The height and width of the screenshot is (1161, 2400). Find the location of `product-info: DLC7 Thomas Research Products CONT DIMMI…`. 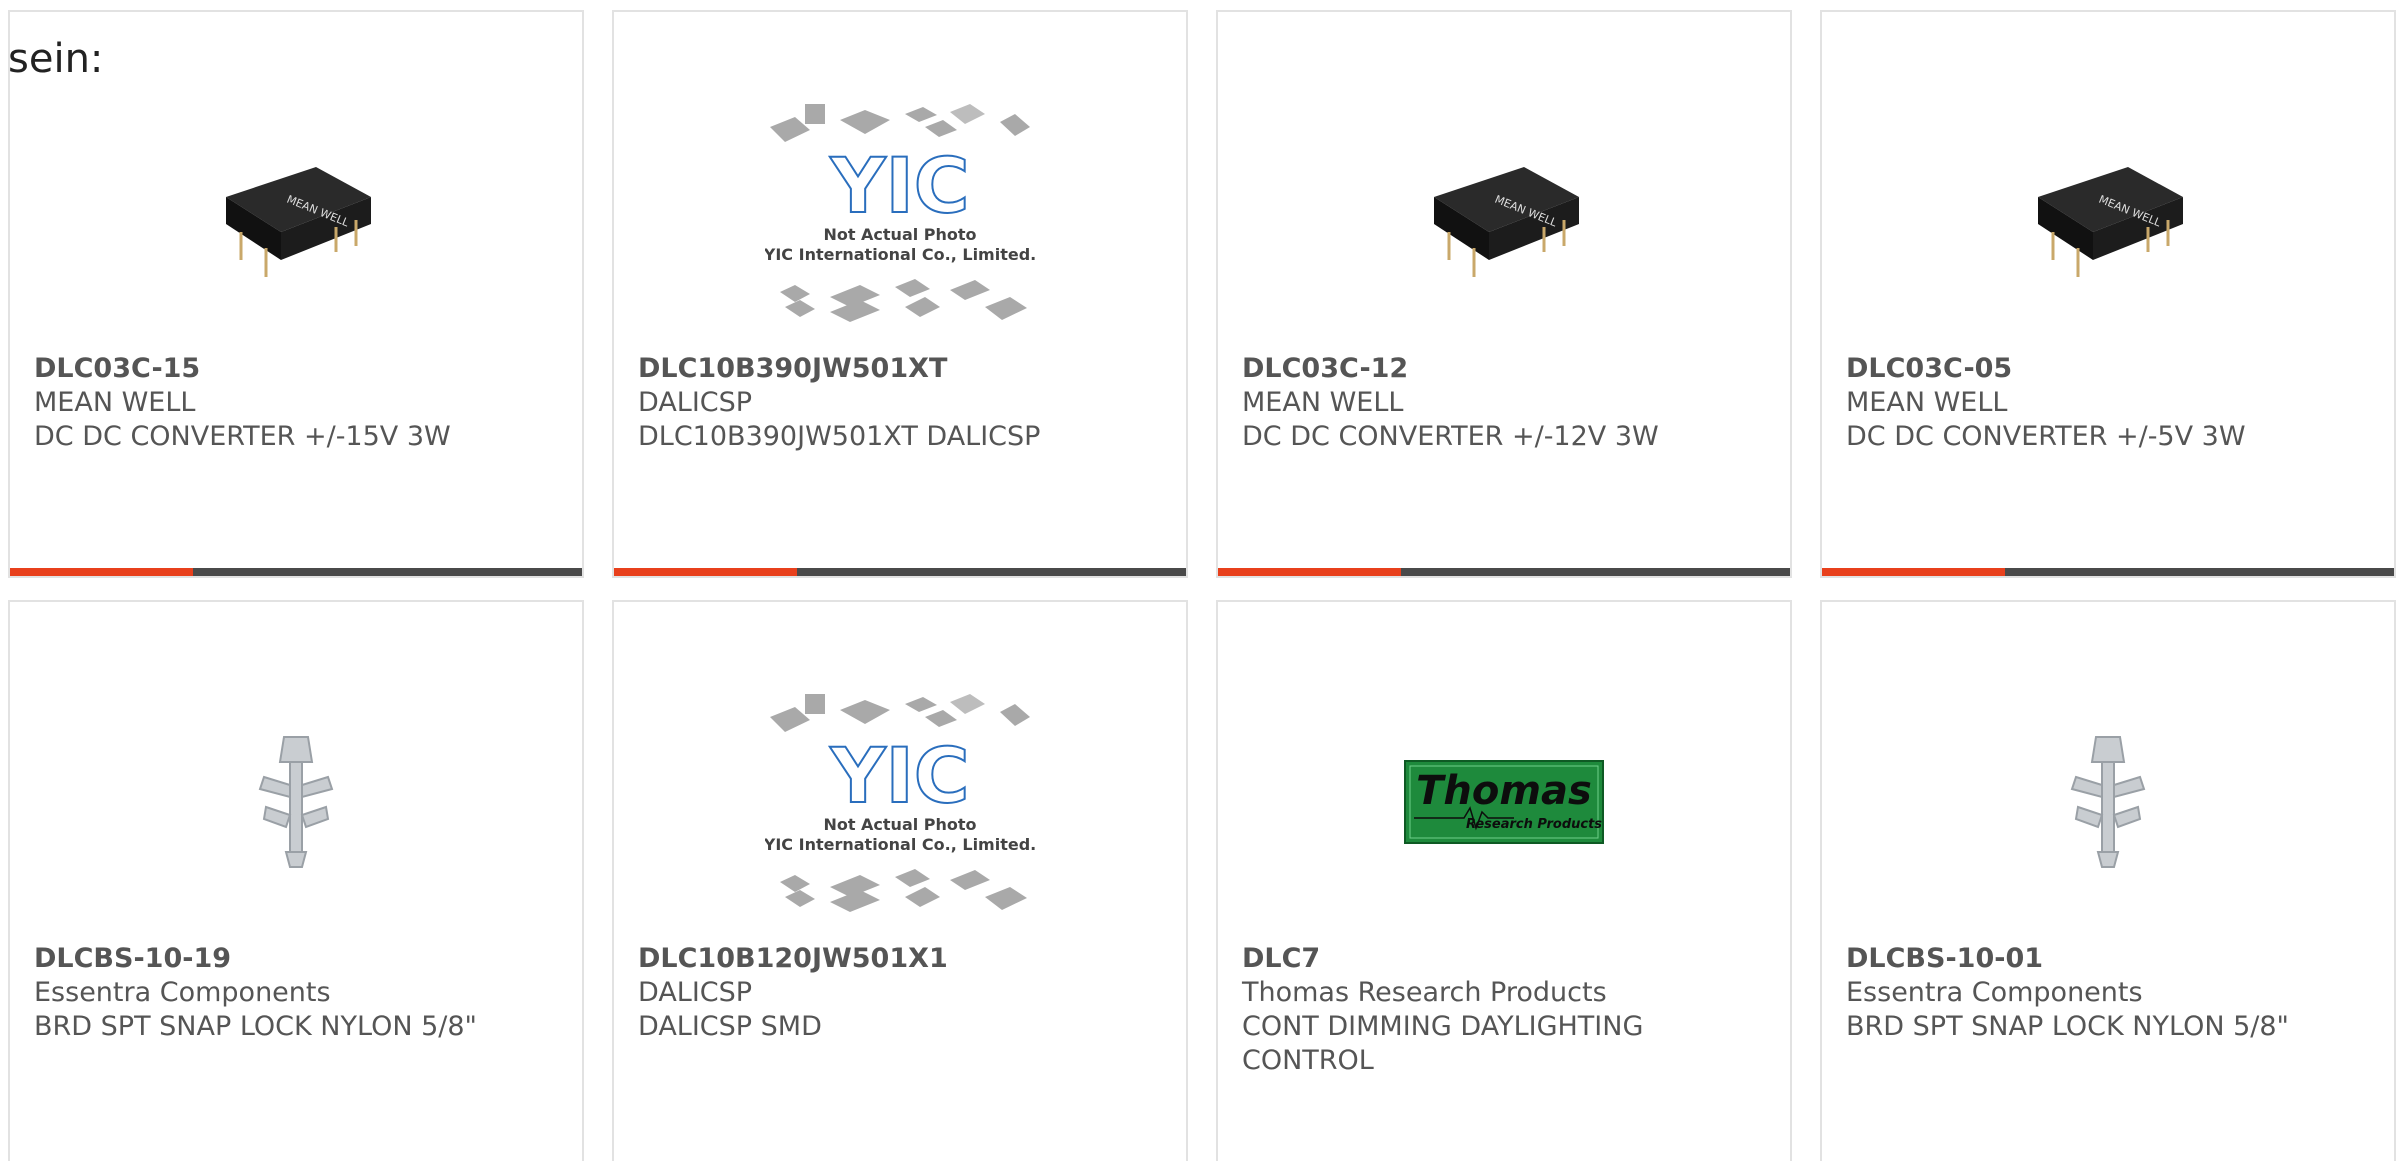

product-info: DLC7 Thomas Research Products CONT DIMMI… is located at coordinates (1504, 1010).